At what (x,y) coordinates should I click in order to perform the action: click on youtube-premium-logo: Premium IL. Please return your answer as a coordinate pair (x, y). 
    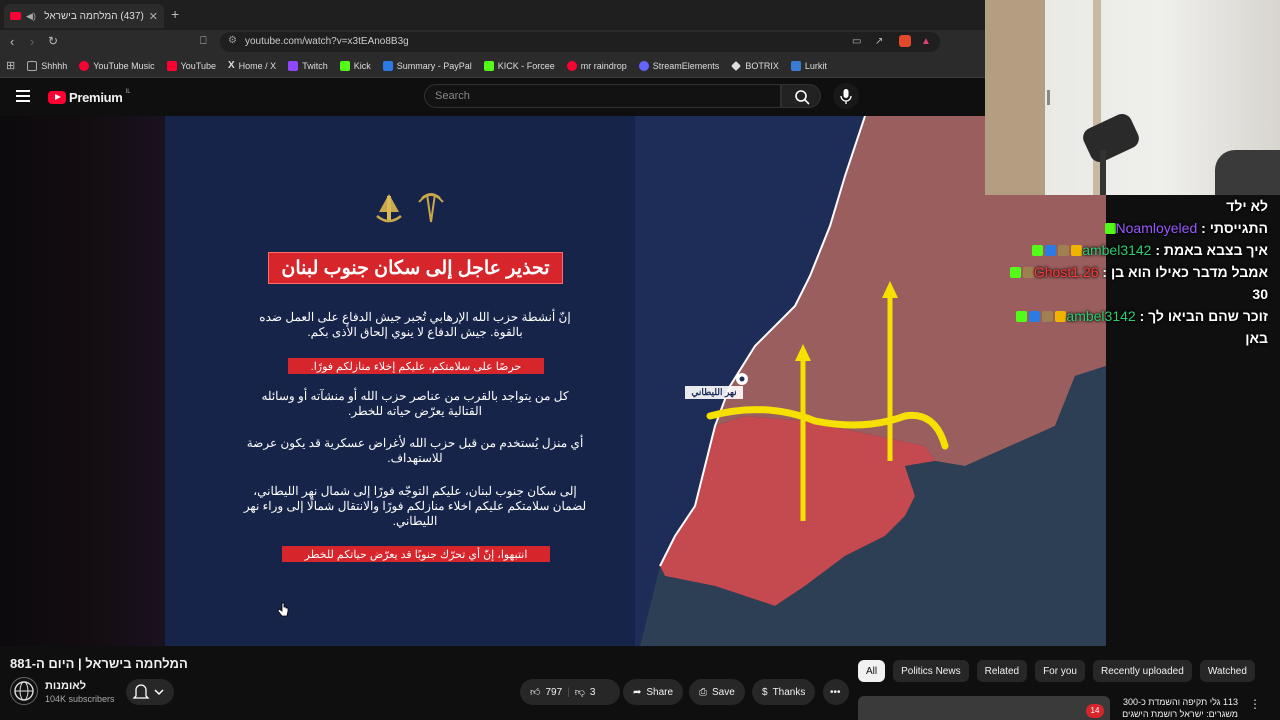
    Looking at the image, I should click on (89, 96).